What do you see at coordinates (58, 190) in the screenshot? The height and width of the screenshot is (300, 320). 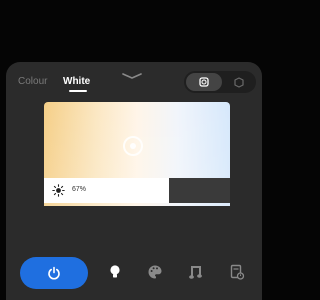 I see `sun-icon` at bounding box center [58, 190].